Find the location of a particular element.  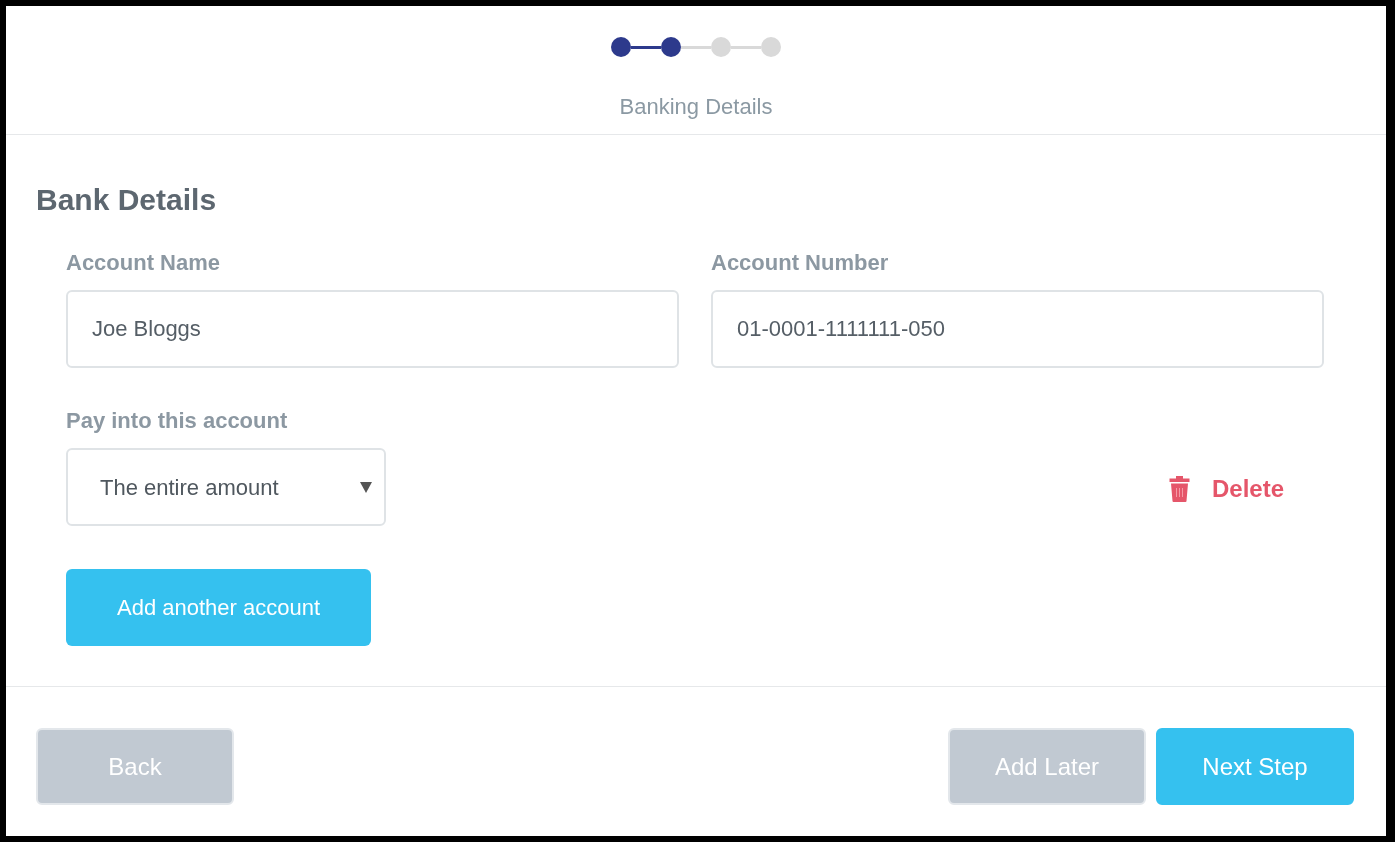

field-label: Account Name is located at coordinates (143, 263).